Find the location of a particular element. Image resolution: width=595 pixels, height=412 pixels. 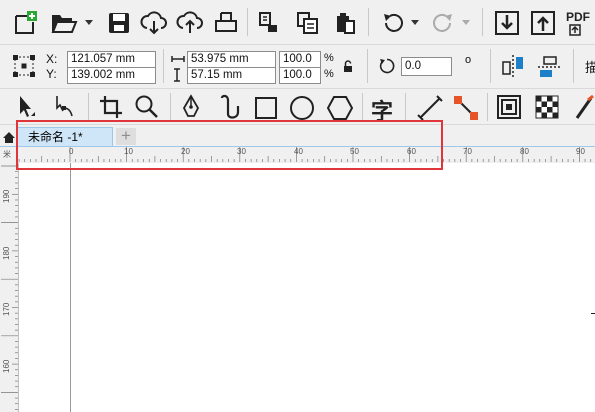

import-icon is located at coordinates (507, 23).